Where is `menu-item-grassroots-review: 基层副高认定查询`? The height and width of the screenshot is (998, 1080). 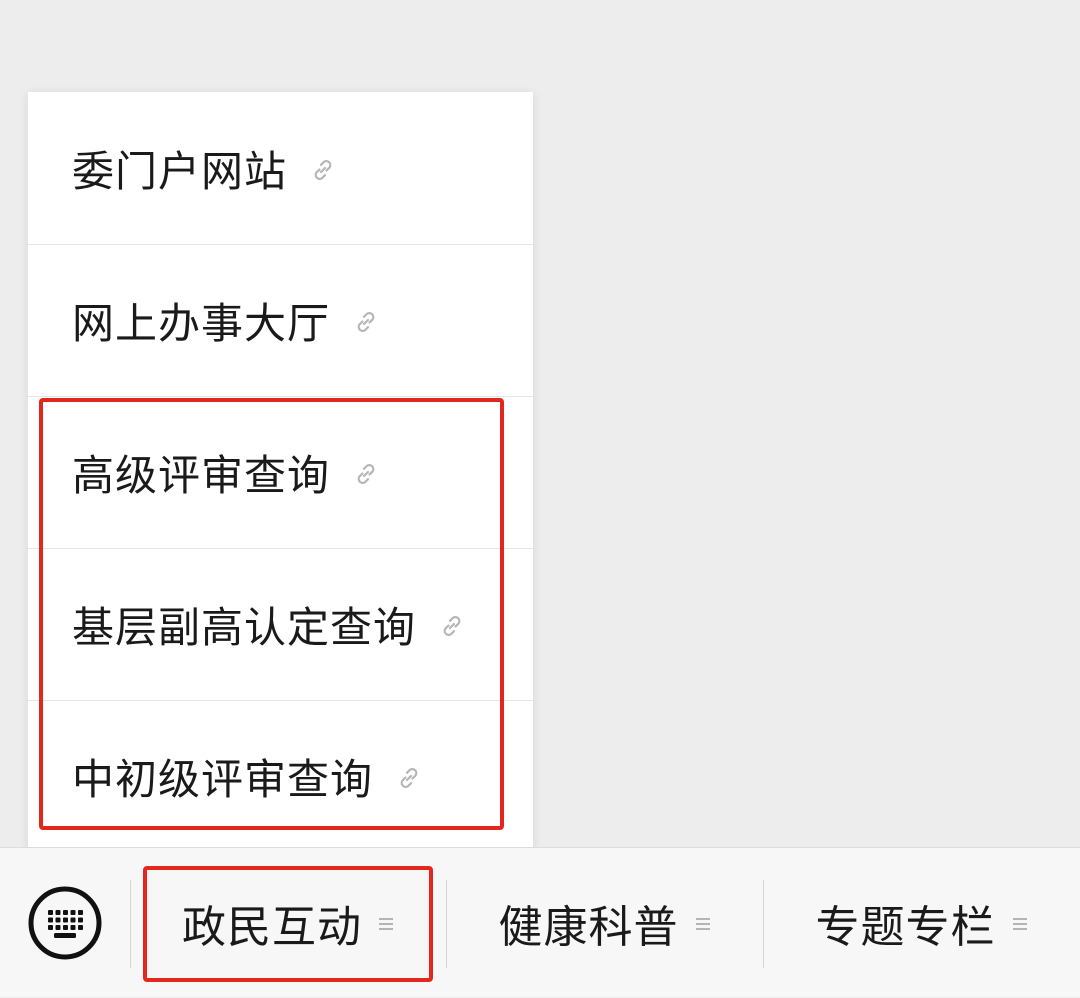 menu-item-grassroots-review: 基层副高认定查询 is located at coordinates (280, 624).